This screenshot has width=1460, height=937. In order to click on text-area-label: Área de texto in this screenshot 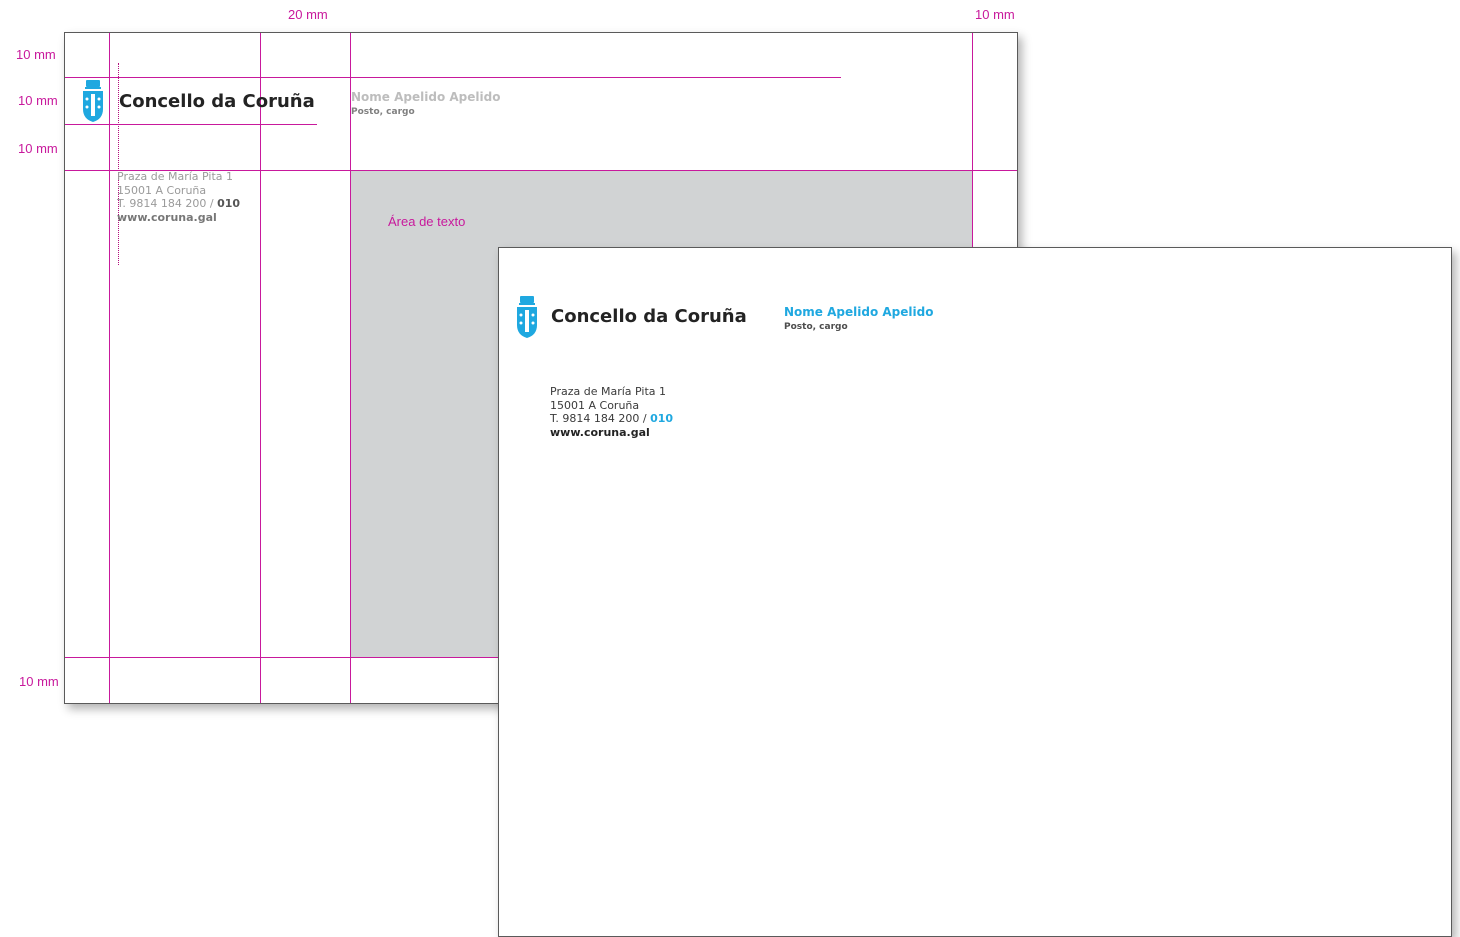, I will do `click(427, 221)`.